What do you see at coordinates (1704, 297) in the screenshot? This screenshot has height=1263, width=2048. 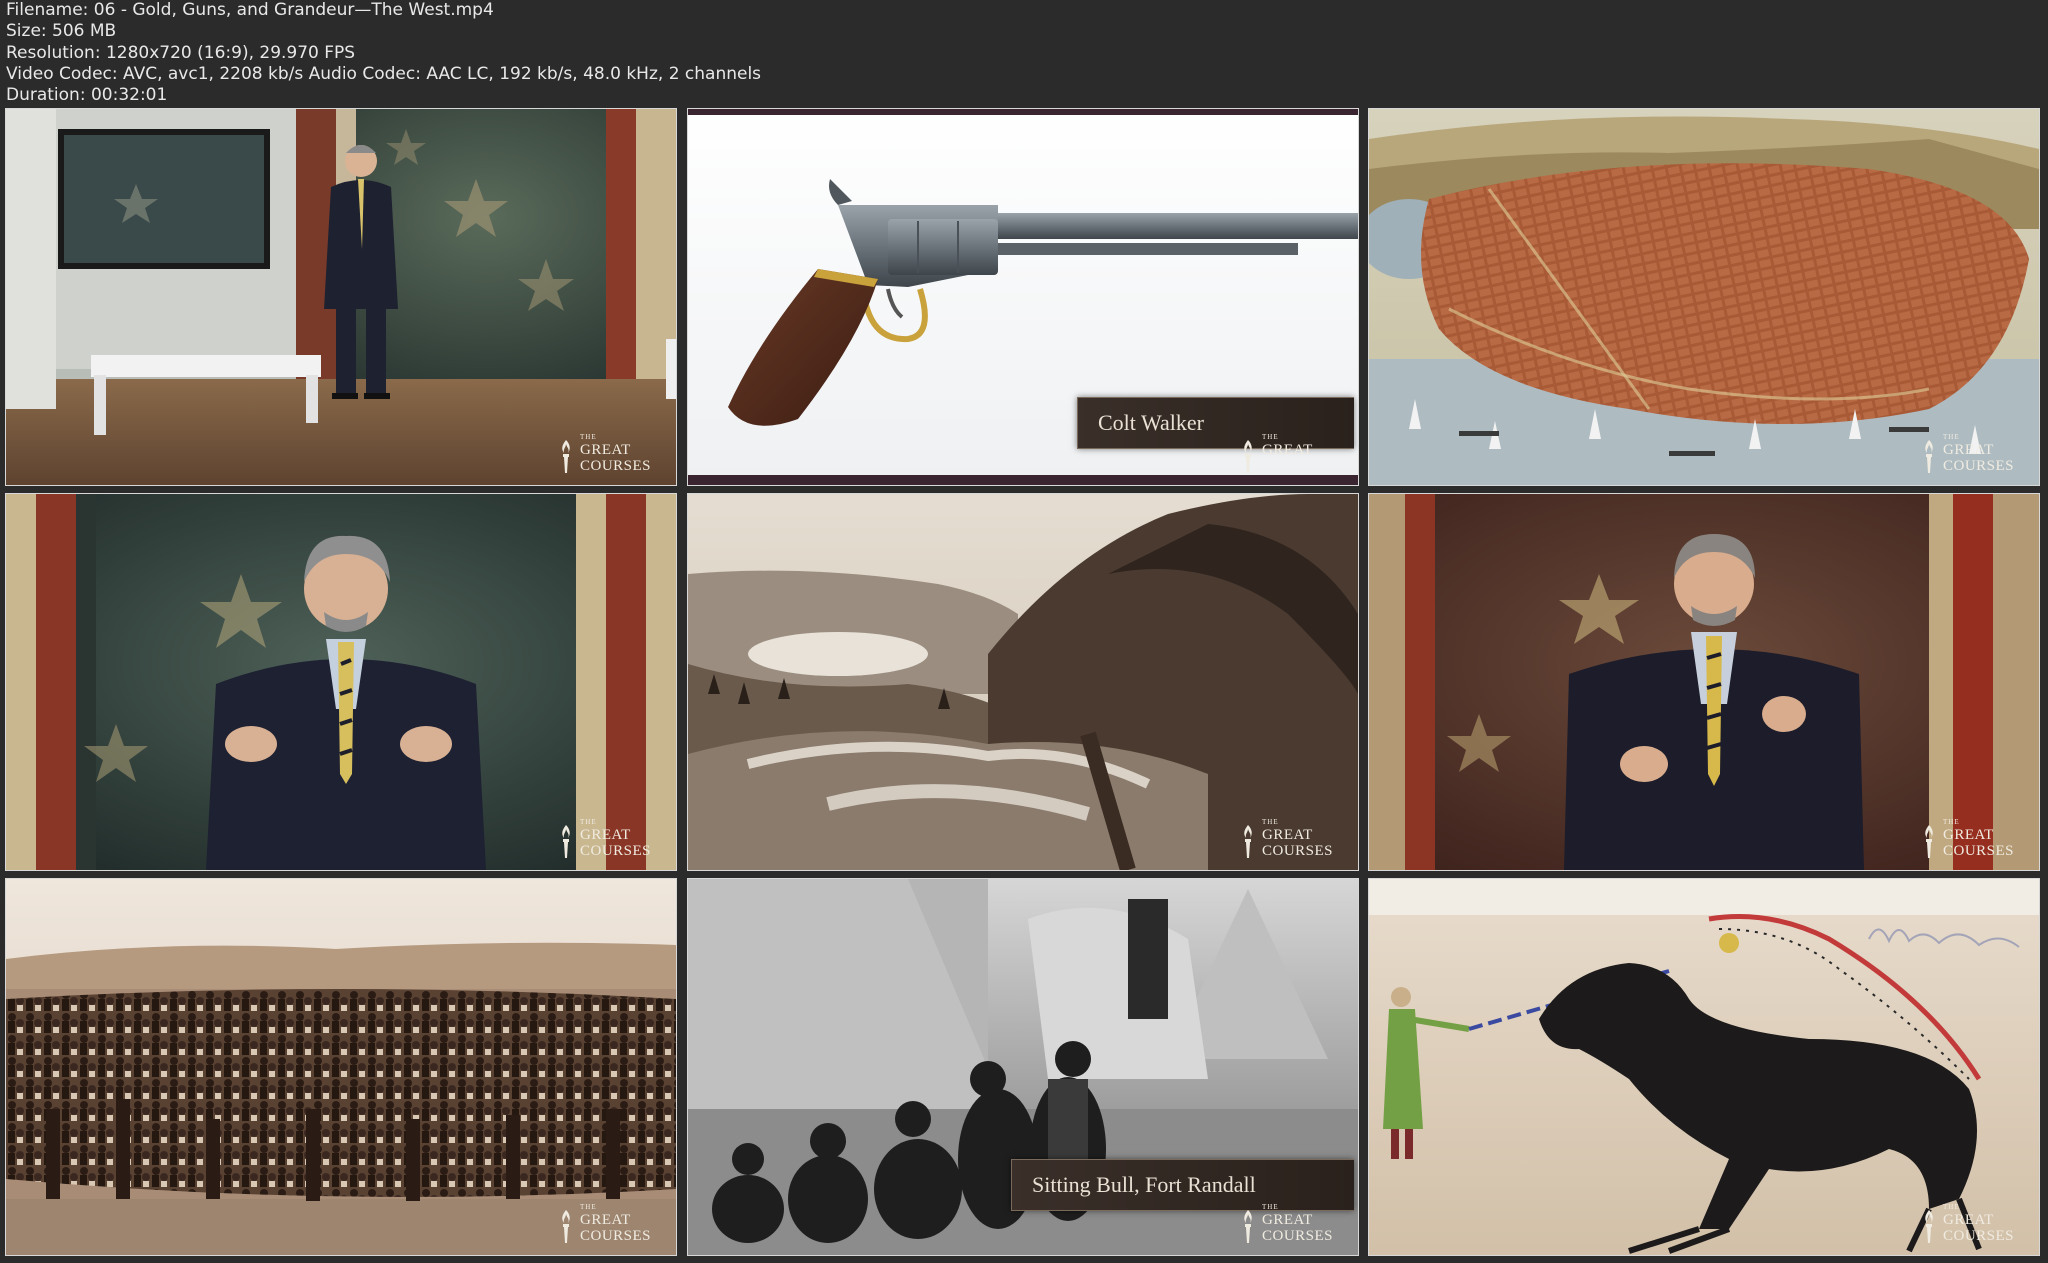 I see `thumbnail-frame-3: THE GREAT COURSES` at bounding box center [1704, 297].